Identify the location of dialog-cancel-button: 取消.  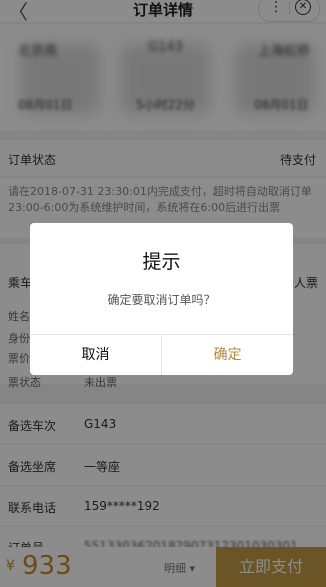
(95, 355).